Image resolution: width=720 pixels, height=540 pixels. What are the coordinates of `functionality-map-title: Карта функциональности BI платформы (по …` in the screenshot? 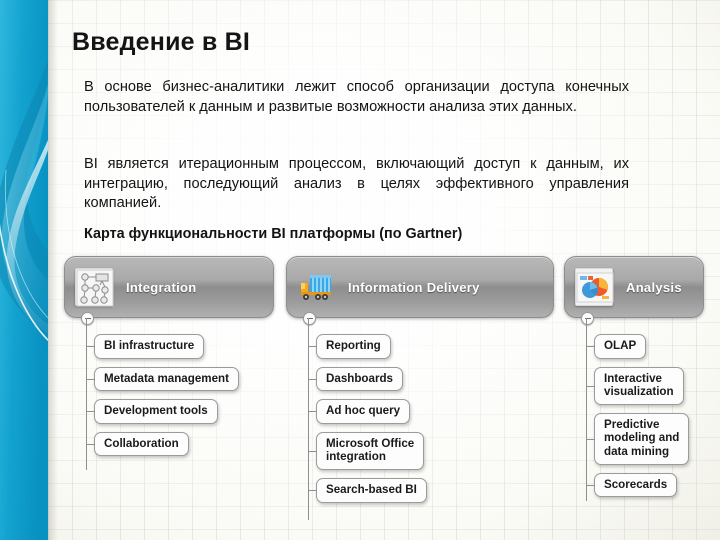 It's located at (273, 234).